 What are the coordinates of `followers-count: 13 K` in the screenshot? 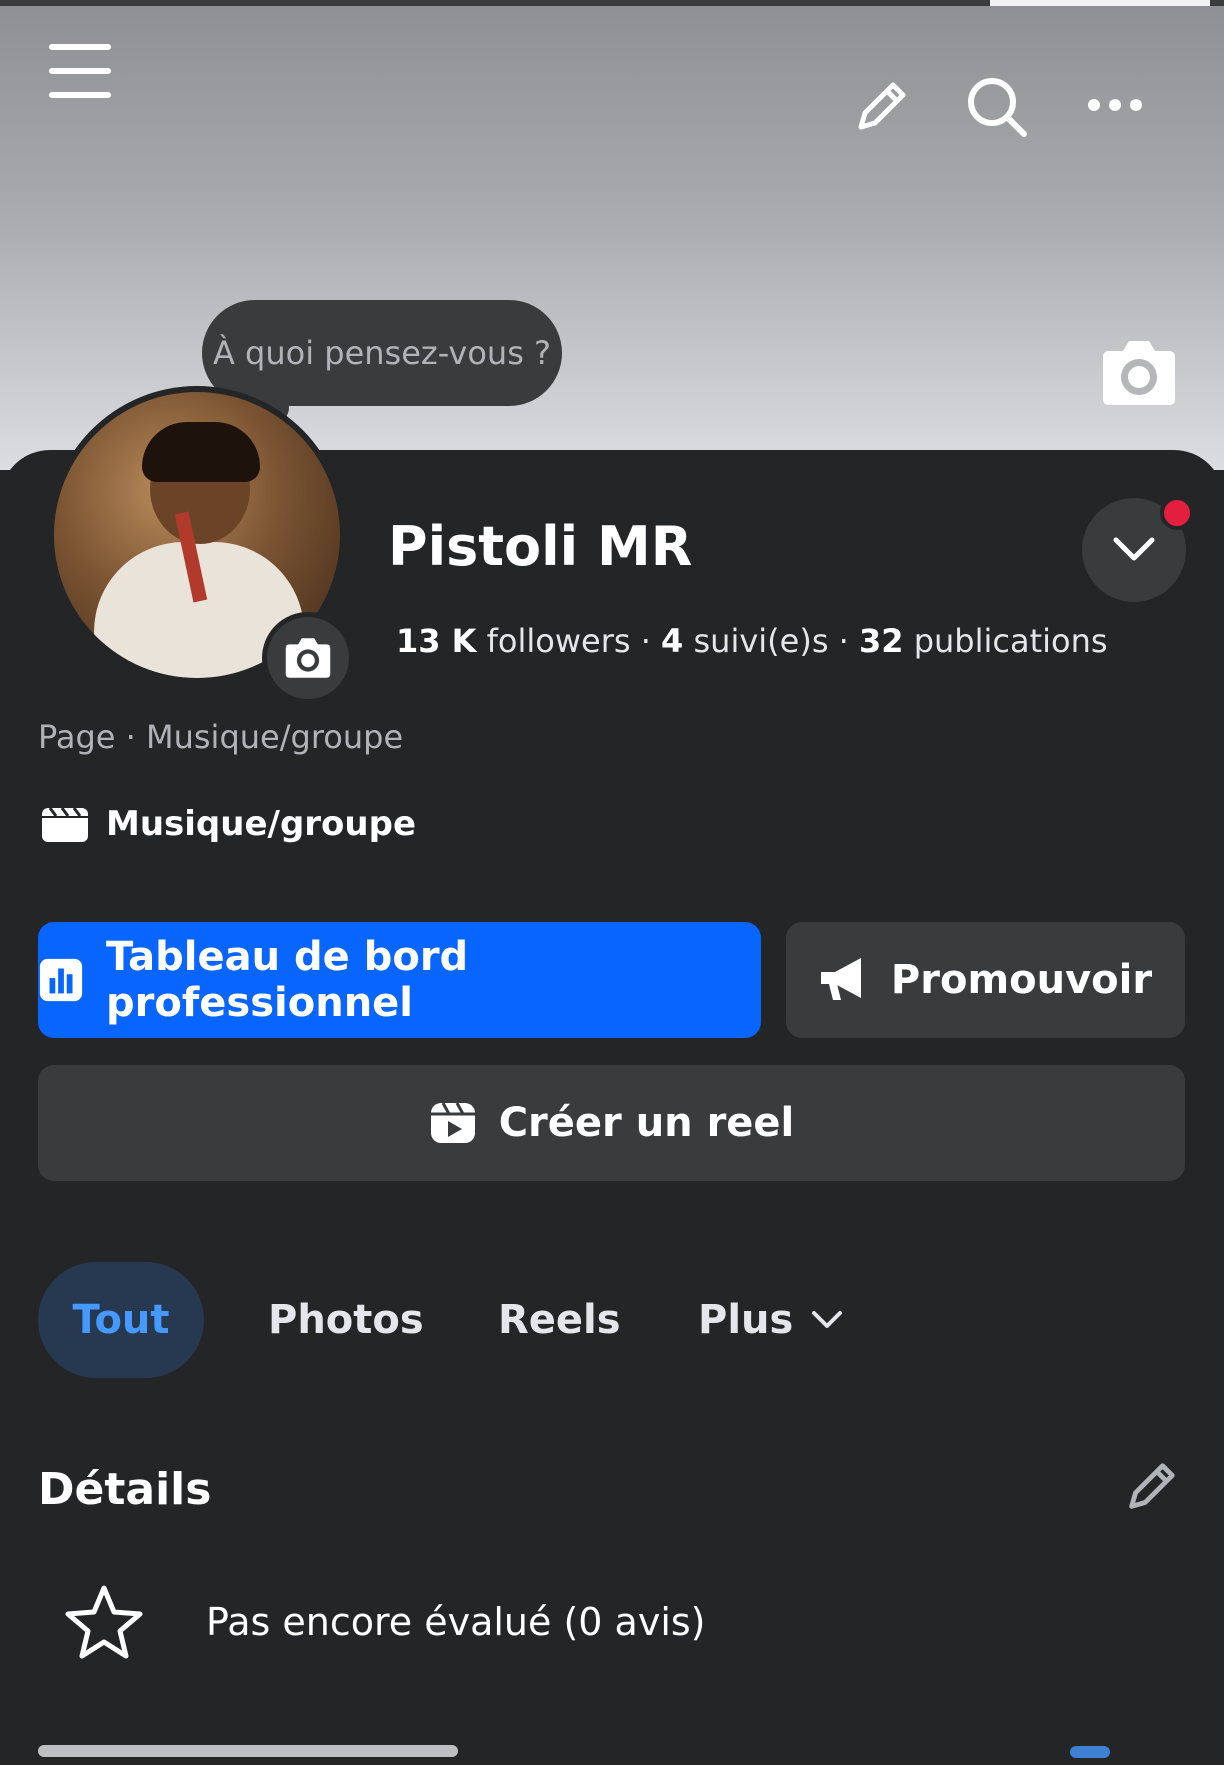 It's located at (436, 641).